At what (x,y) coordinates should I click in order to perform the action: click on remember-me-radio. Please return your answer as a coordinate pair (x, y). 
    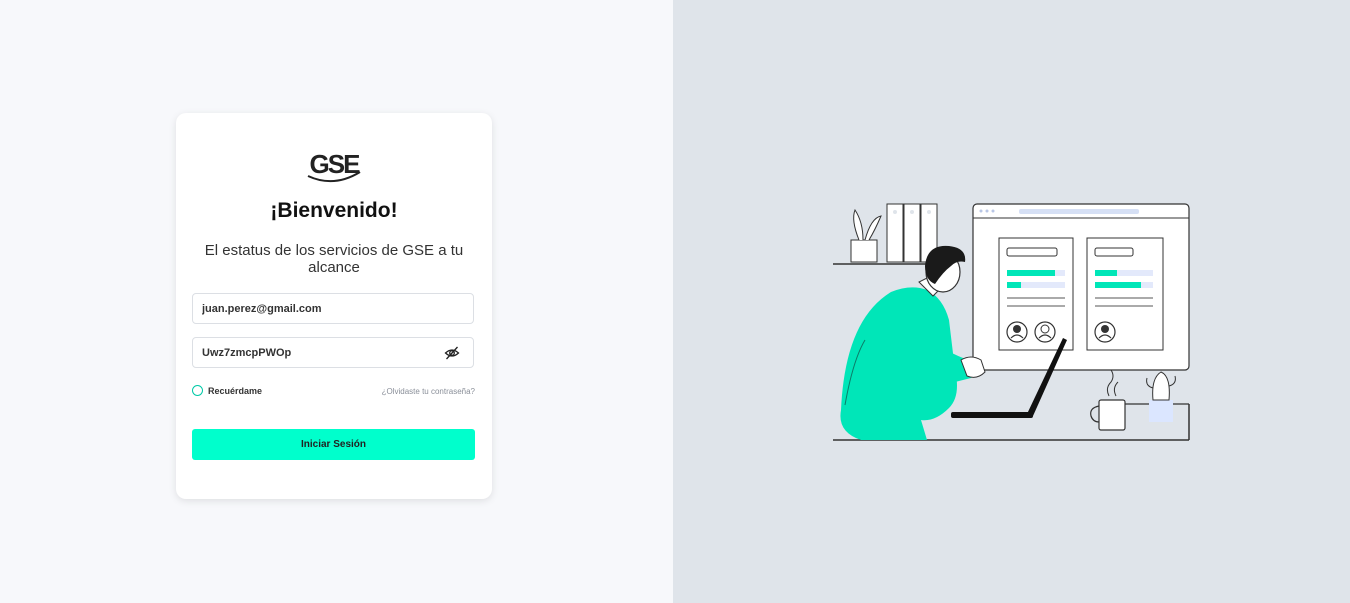
    Looking at the image, I should click on (197, 390).